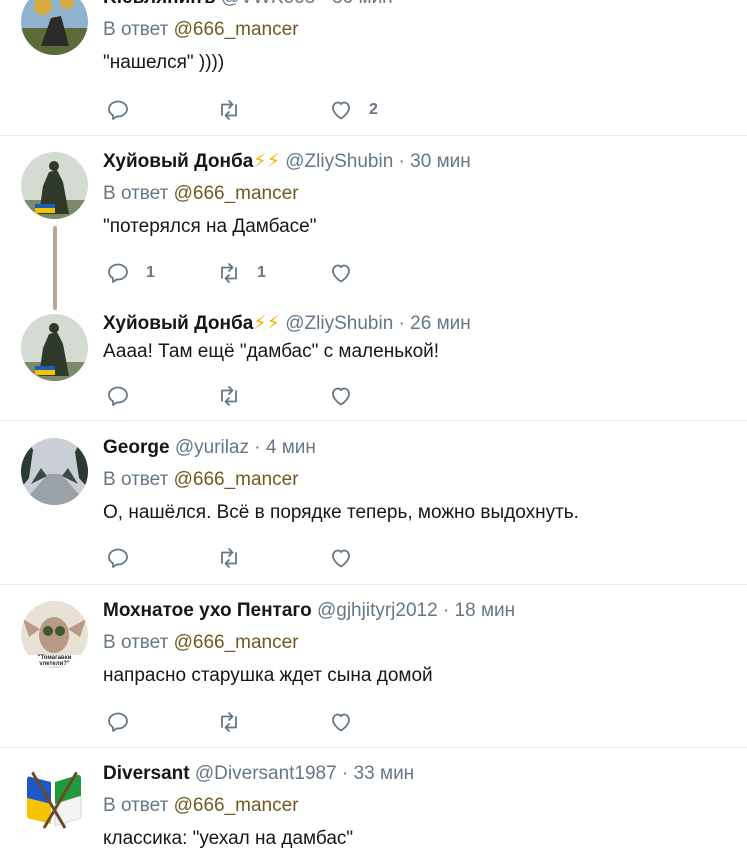 This screenshot has width=747, height=857. I want to click on display-name: Diversant, so click(146, 773).